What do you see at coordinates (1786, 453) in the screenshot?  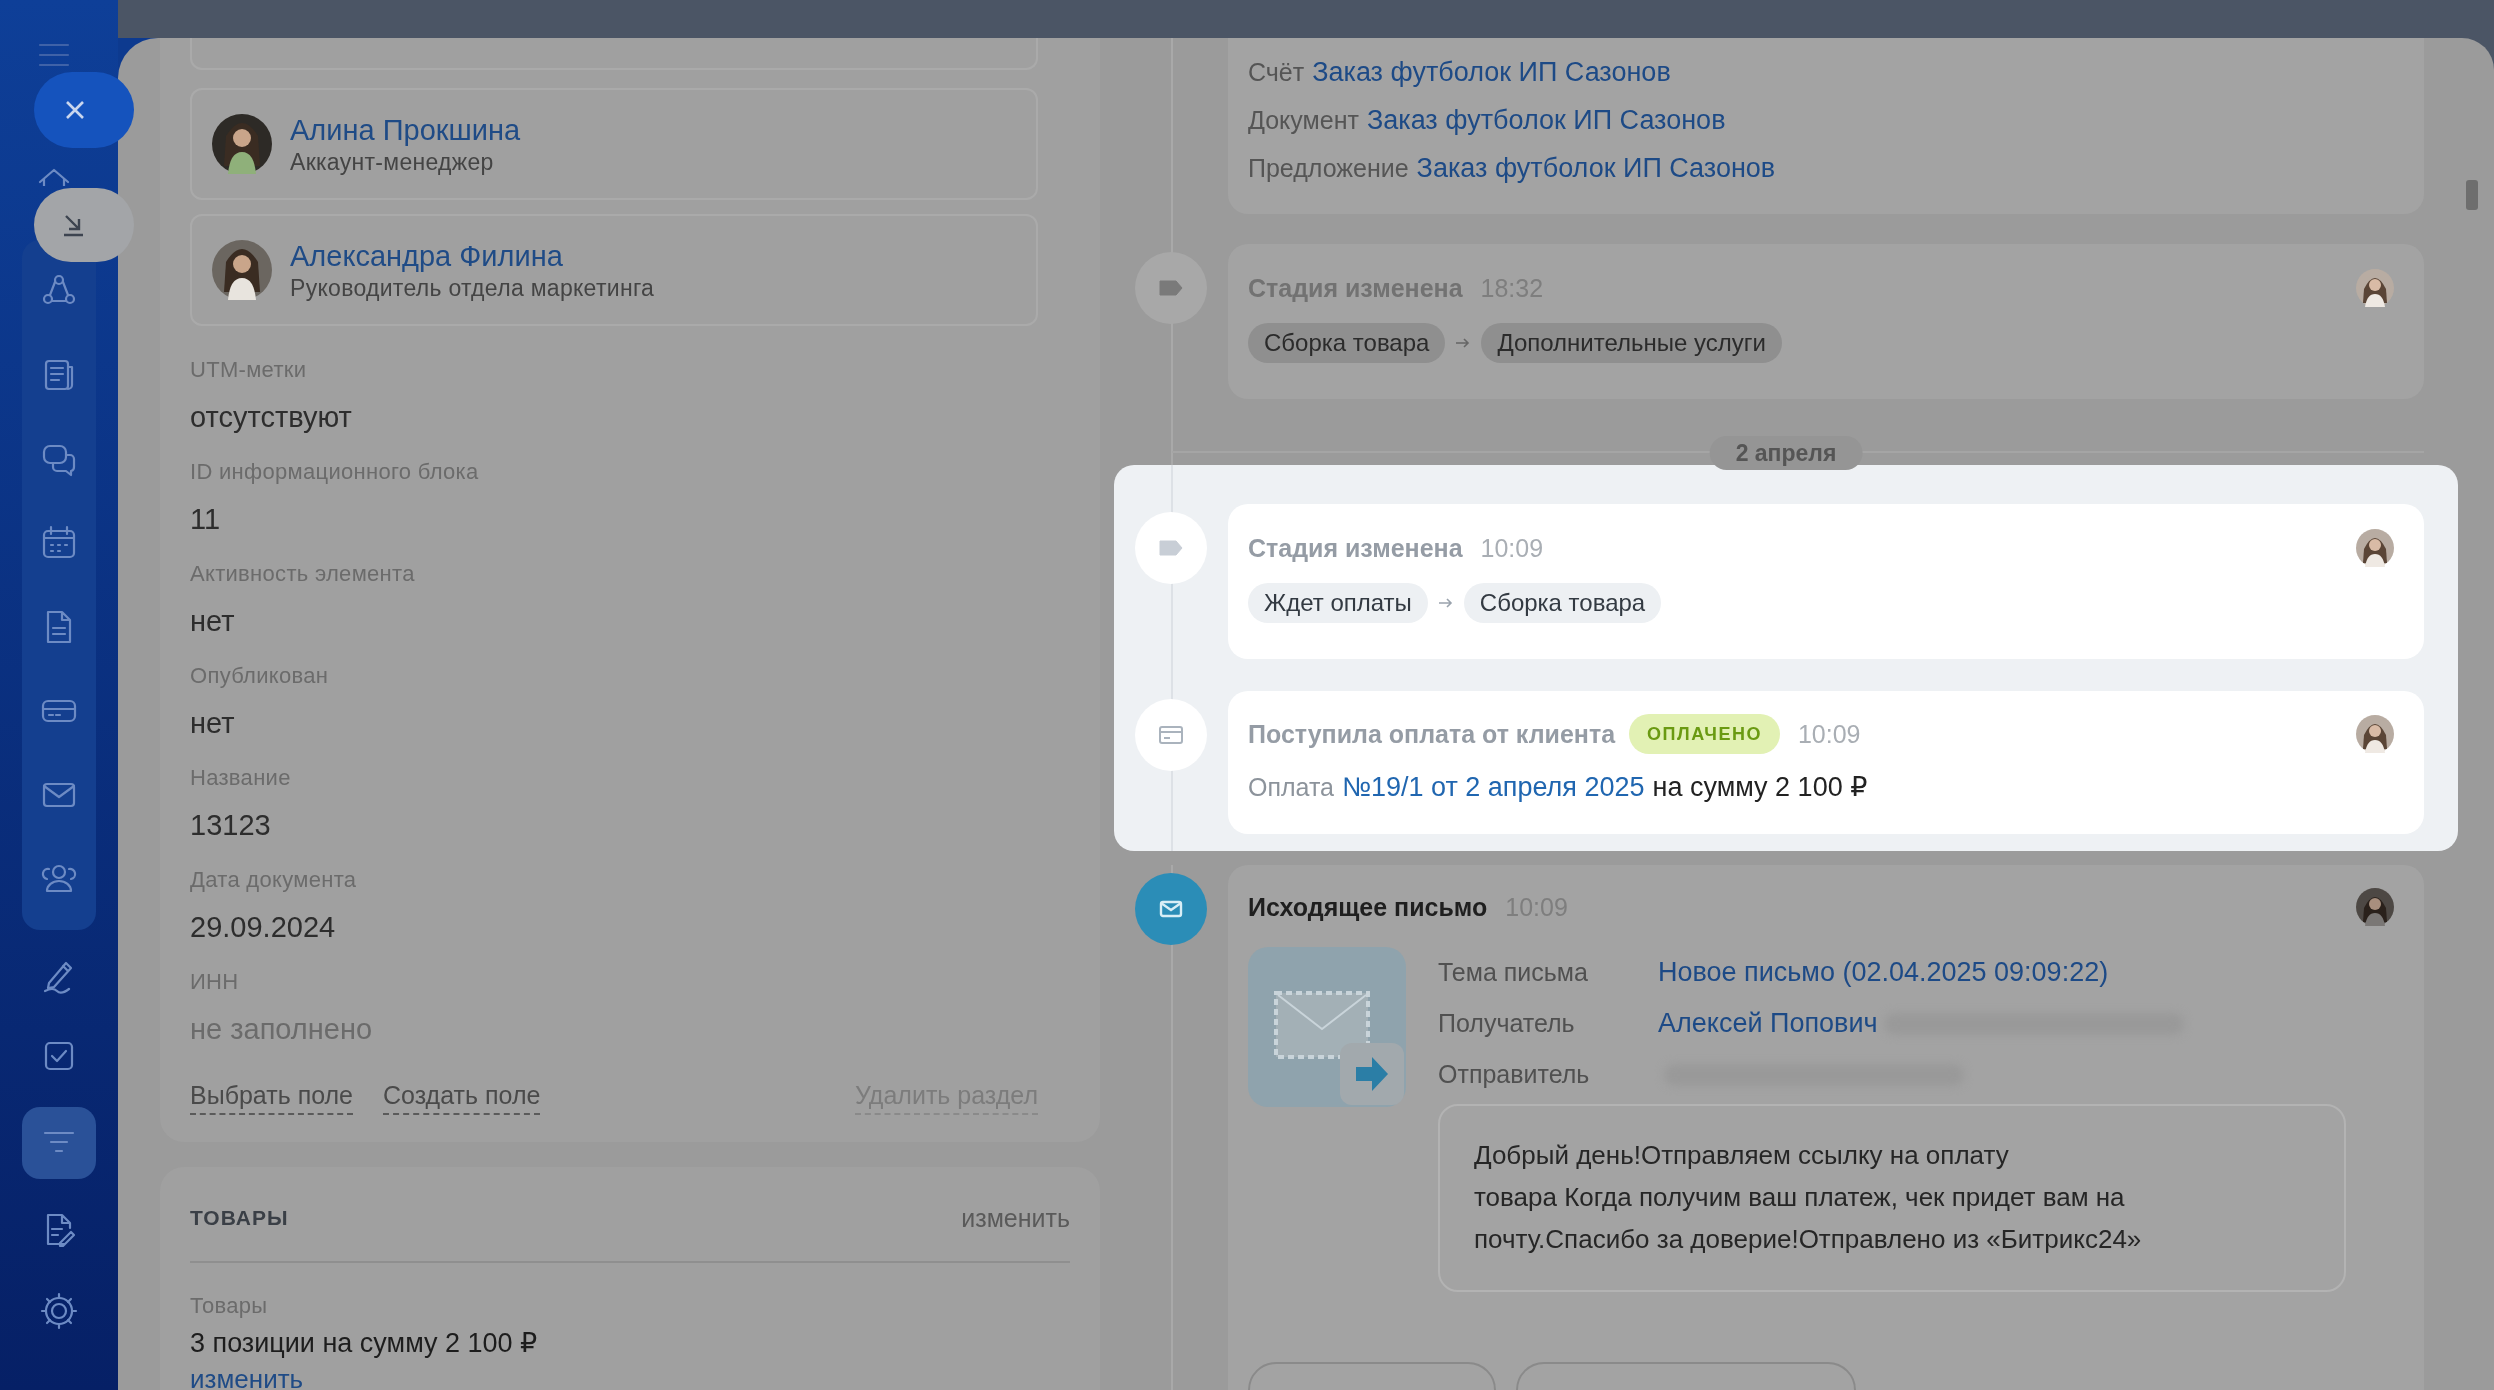 I see `date-separator: 2 апреля` at bounding box center [1786, 453].